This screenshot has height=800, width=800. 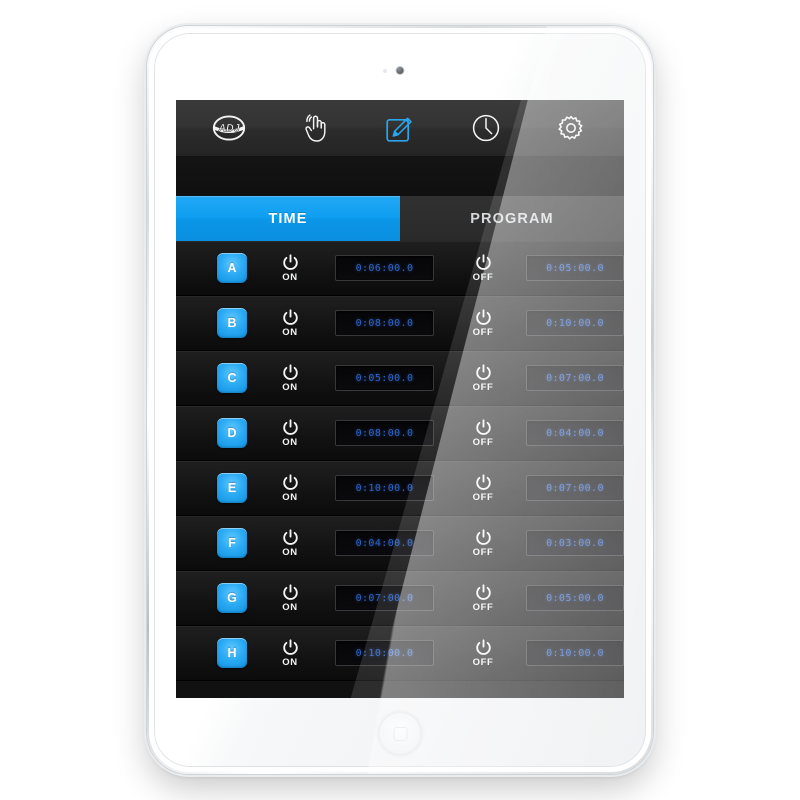 I want to click on power-off-toggle-c: OFF, so click(x=483, y=378).